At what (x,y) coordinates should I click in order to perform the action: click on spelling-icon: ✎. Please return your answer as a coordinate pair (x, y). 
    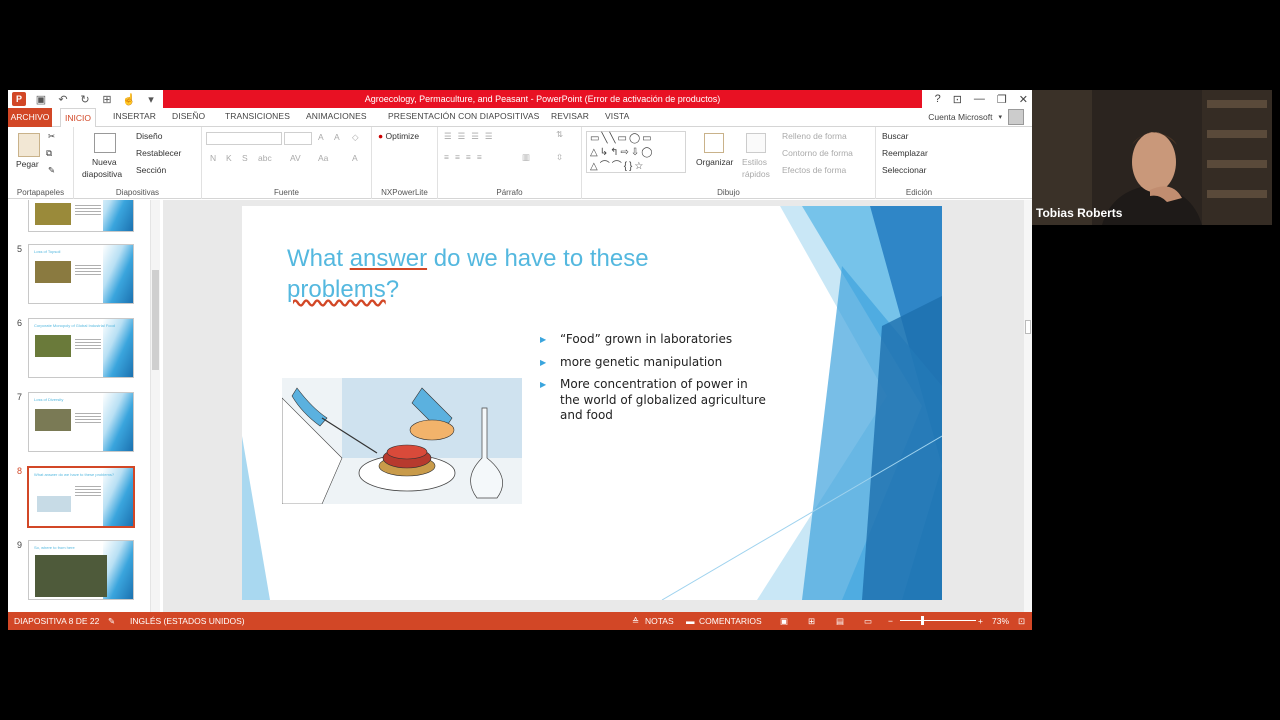
    Looking at the image, I should click on (111, 621).